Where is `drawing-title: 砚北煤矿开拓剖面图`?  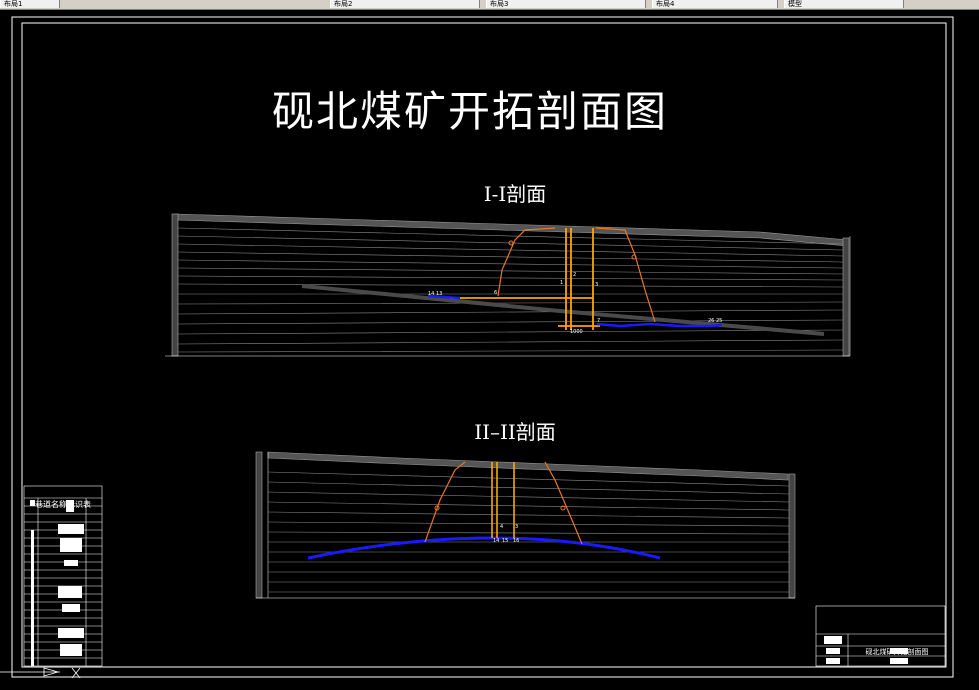
drawing-title: 砚北煤矿开拓剖面图 is located at coordinates (469, 111).